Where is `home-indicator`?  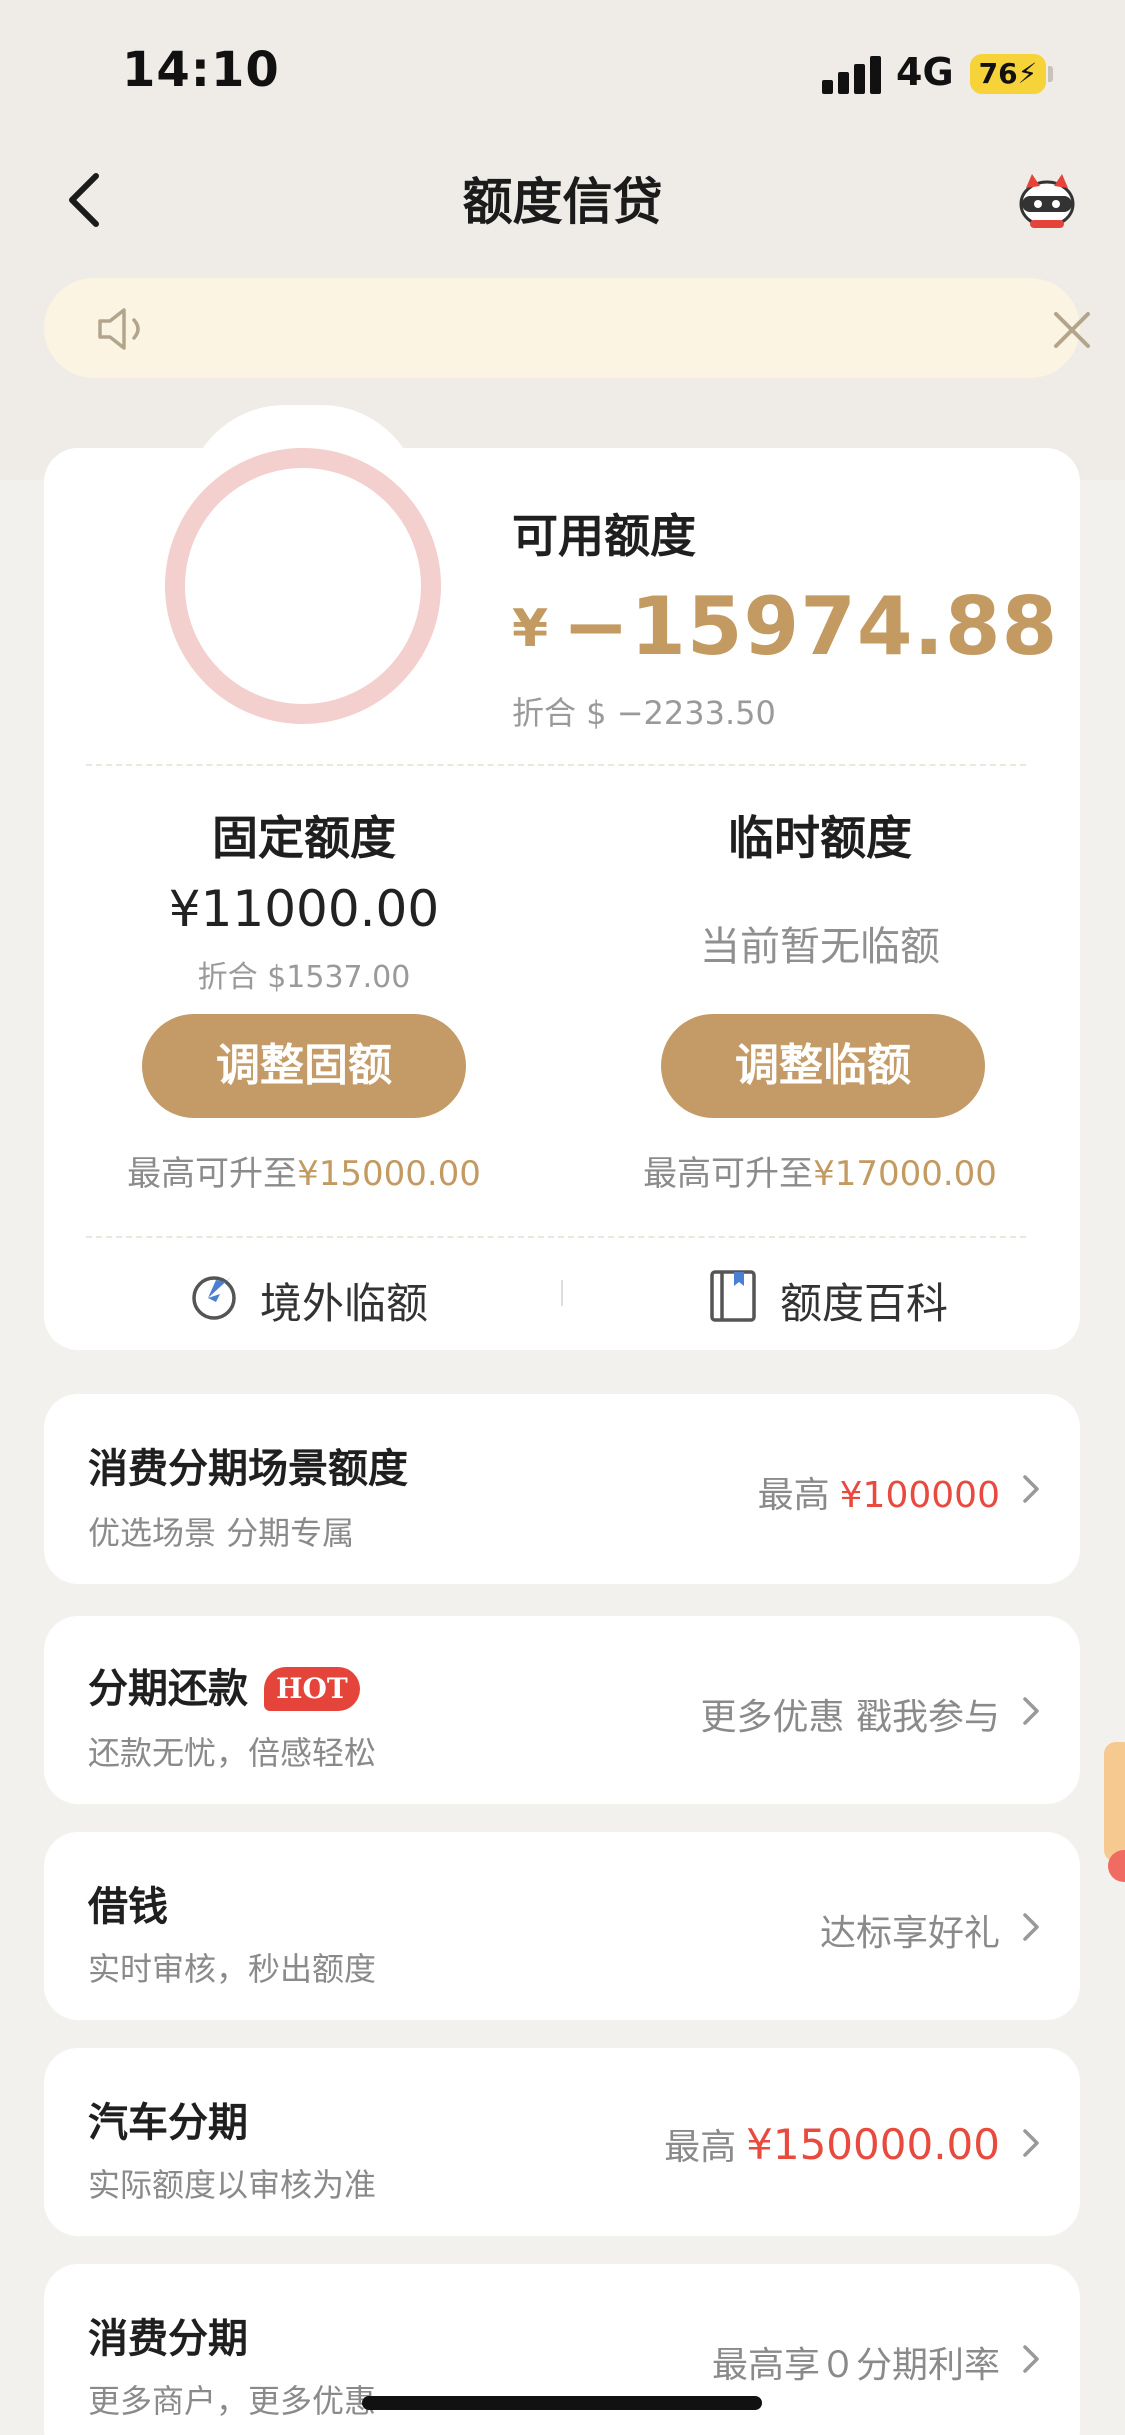 home-indicator is located at coordinates (562, 2403).